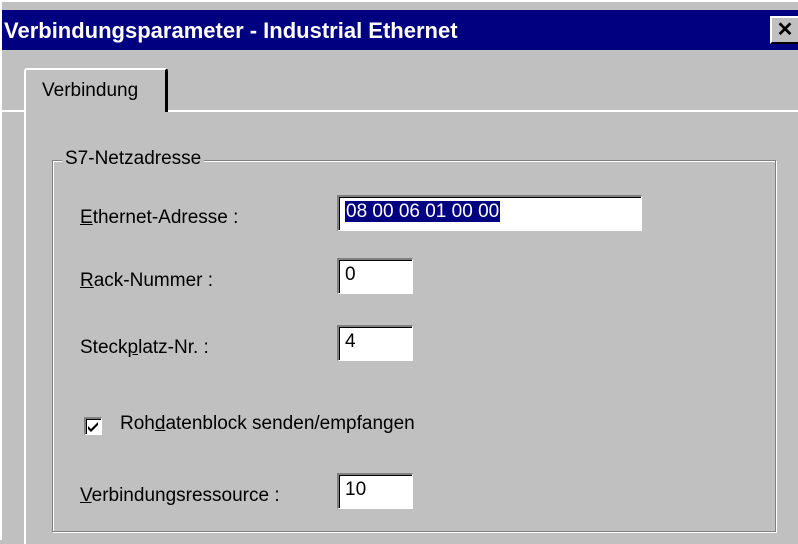 This screenshot has height=544, width=798. I want to click on connection-resource-value: 10, so click(356, 489).